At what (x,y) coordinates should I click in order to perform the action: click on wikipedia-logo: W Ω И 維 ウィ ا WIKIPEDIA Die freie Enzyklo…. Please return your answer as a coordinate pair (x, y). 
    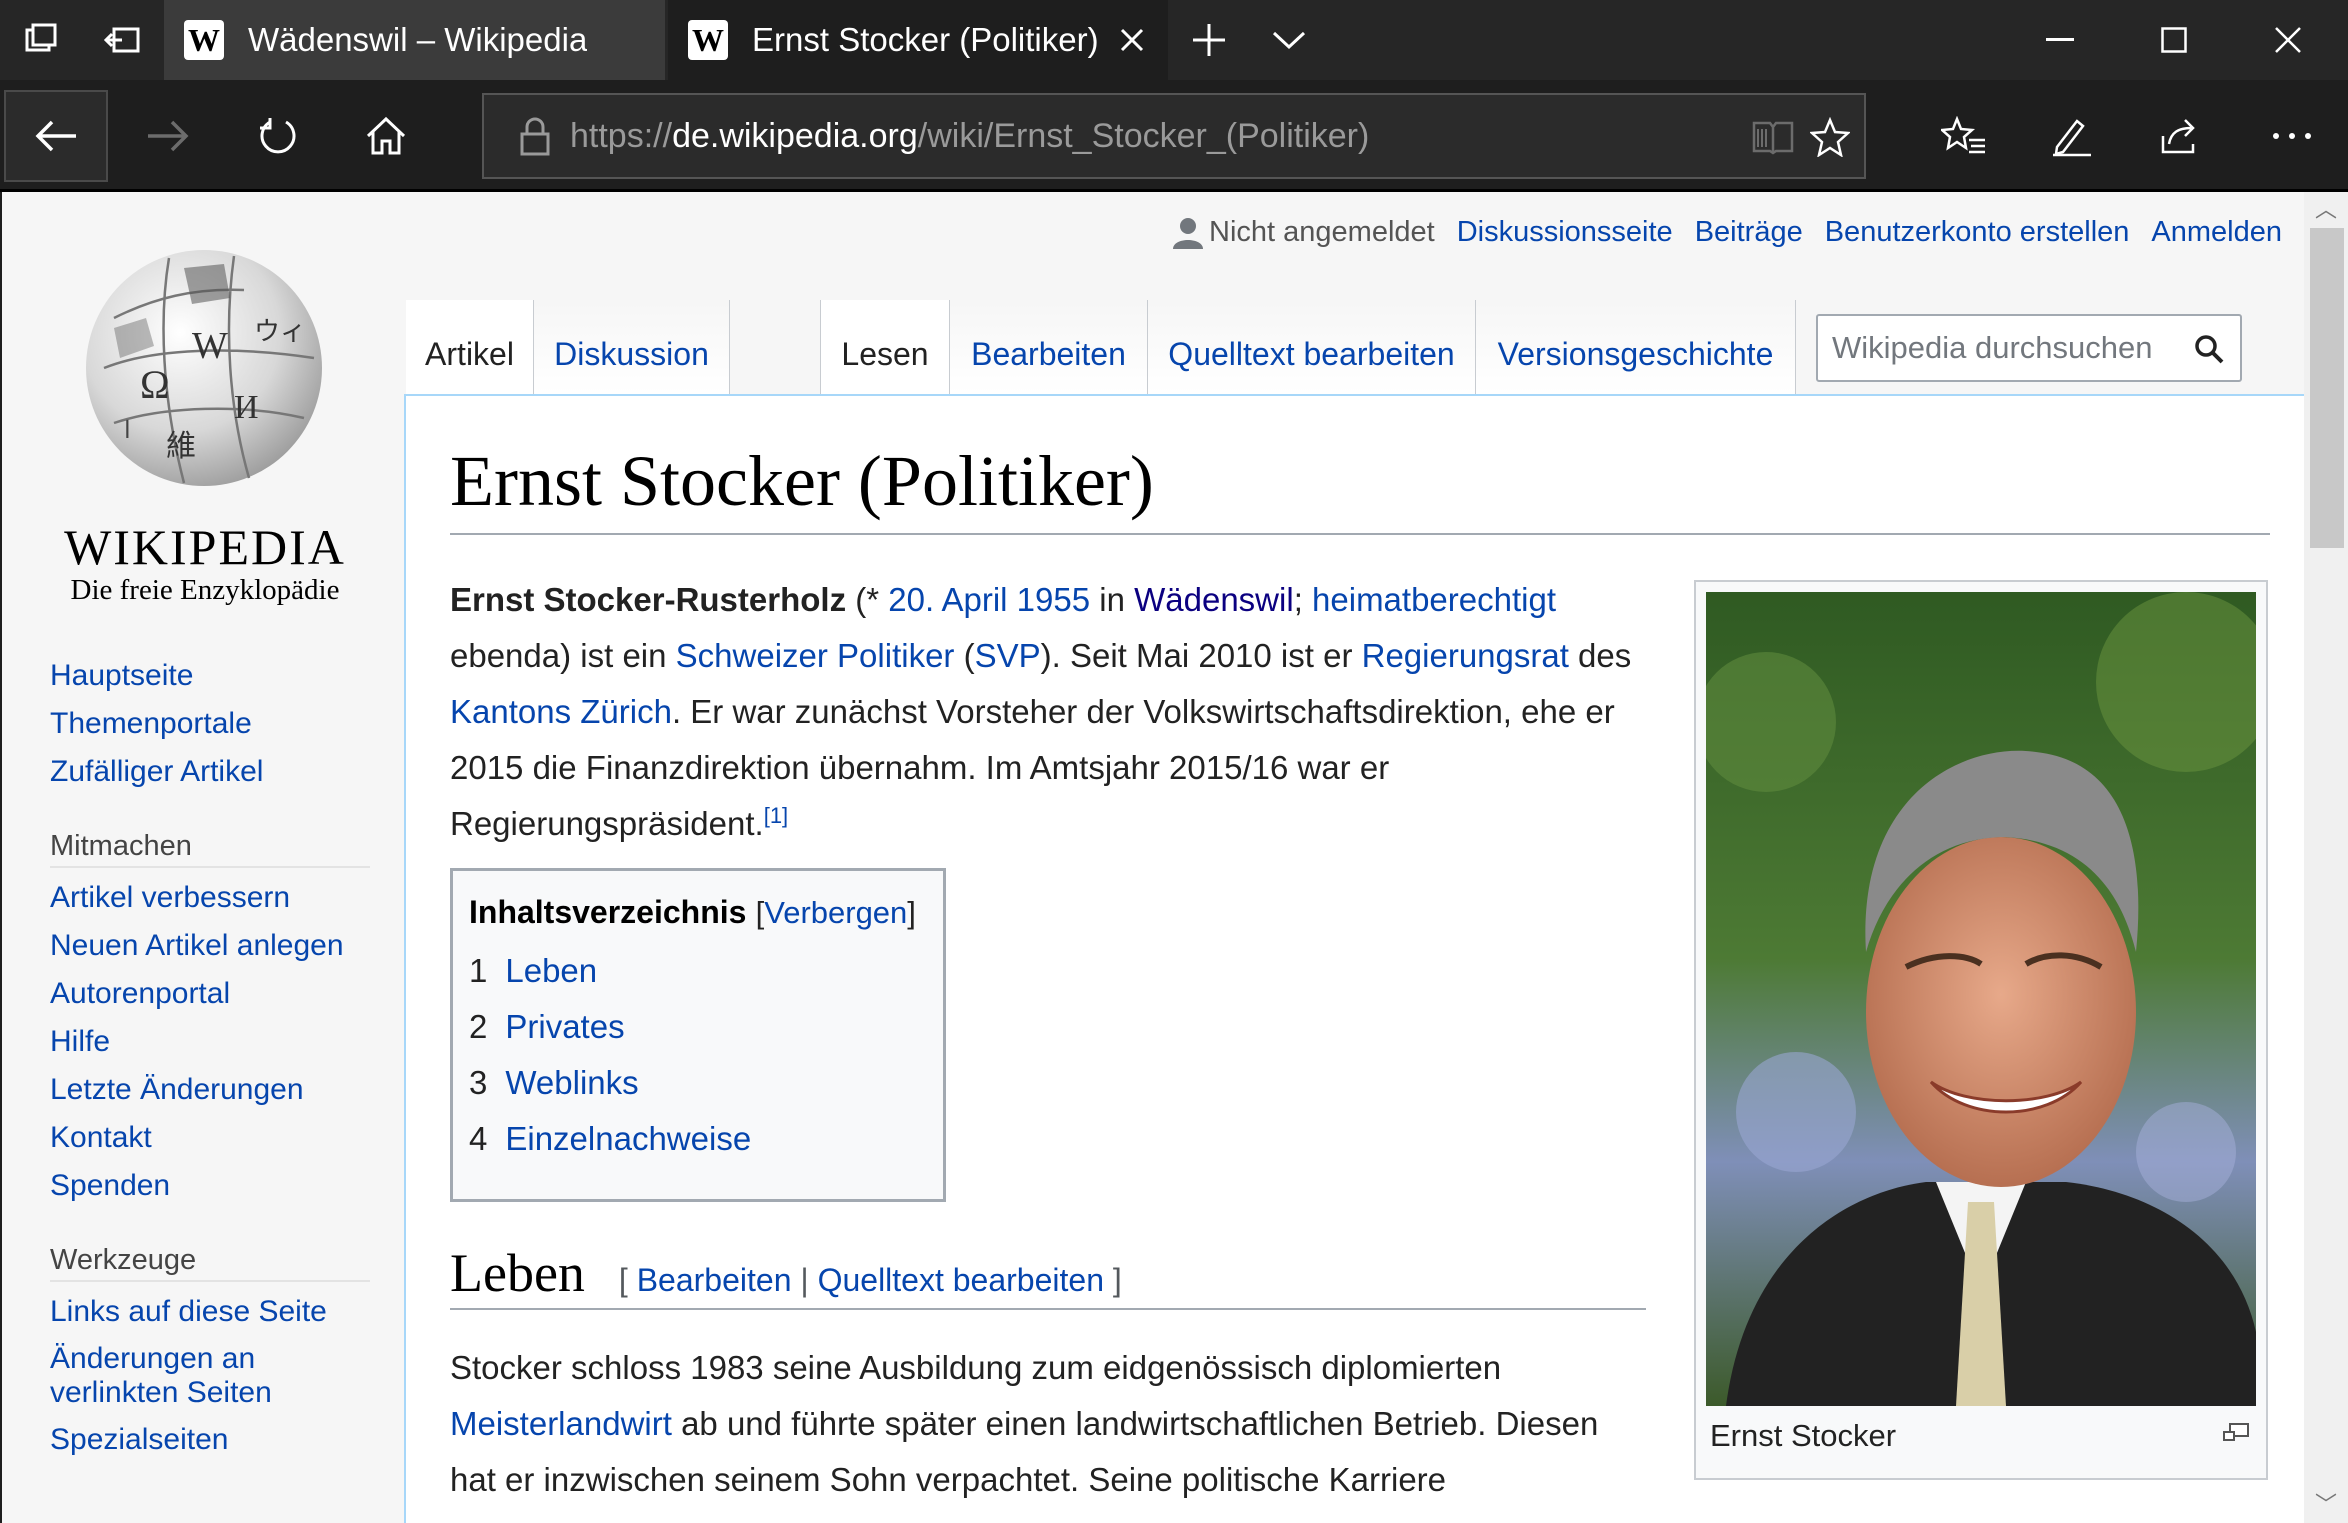
    Looking at the image, I should click on (205, 417).